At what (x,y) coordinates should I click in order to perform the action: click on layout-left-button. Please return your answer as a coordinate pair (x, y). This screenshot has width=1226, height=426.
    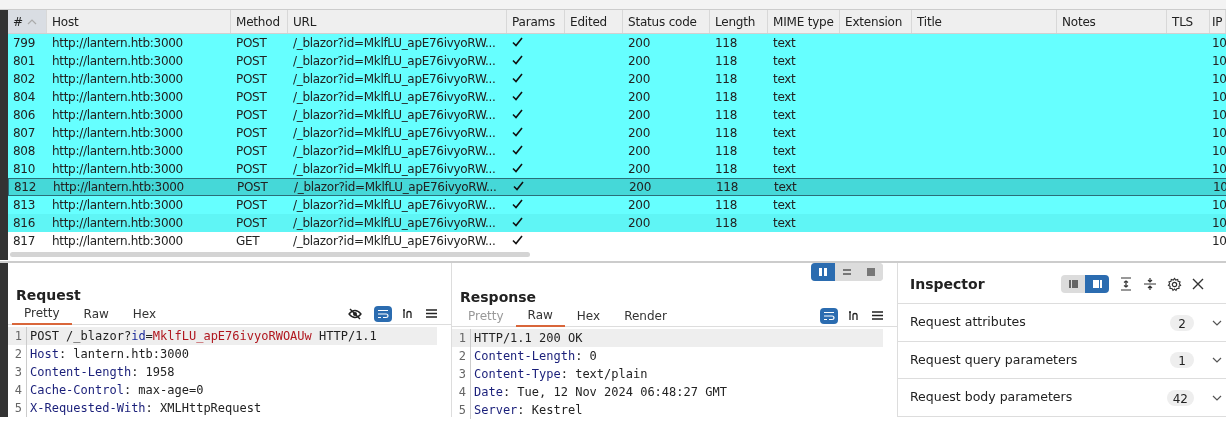
    Looking at the image, I should click on (1073, 284).